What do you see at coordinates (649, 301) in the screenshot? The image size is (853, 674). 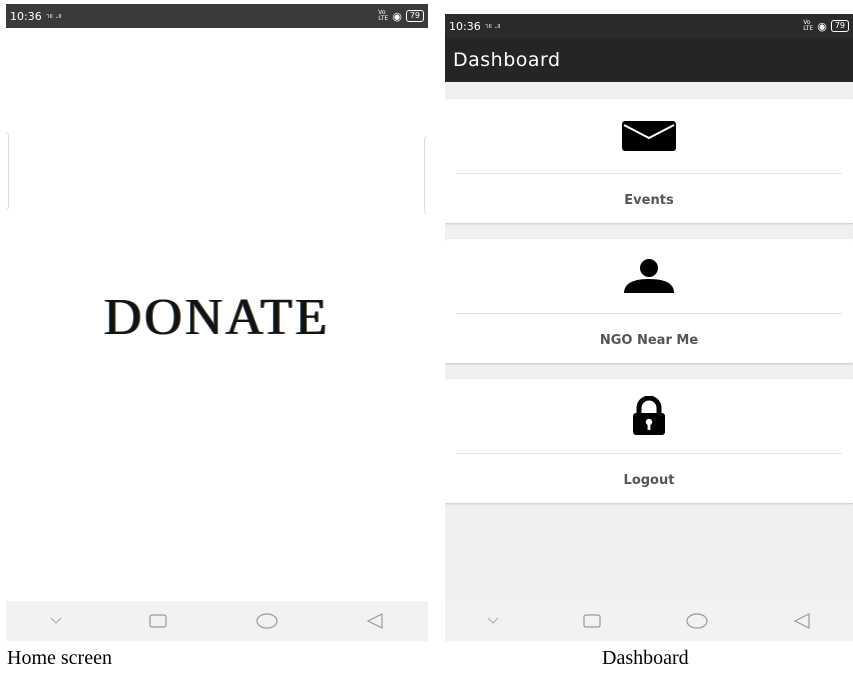 I see `ngo-near-me-card: NGO Near Me` at bounding box center [649, 301].